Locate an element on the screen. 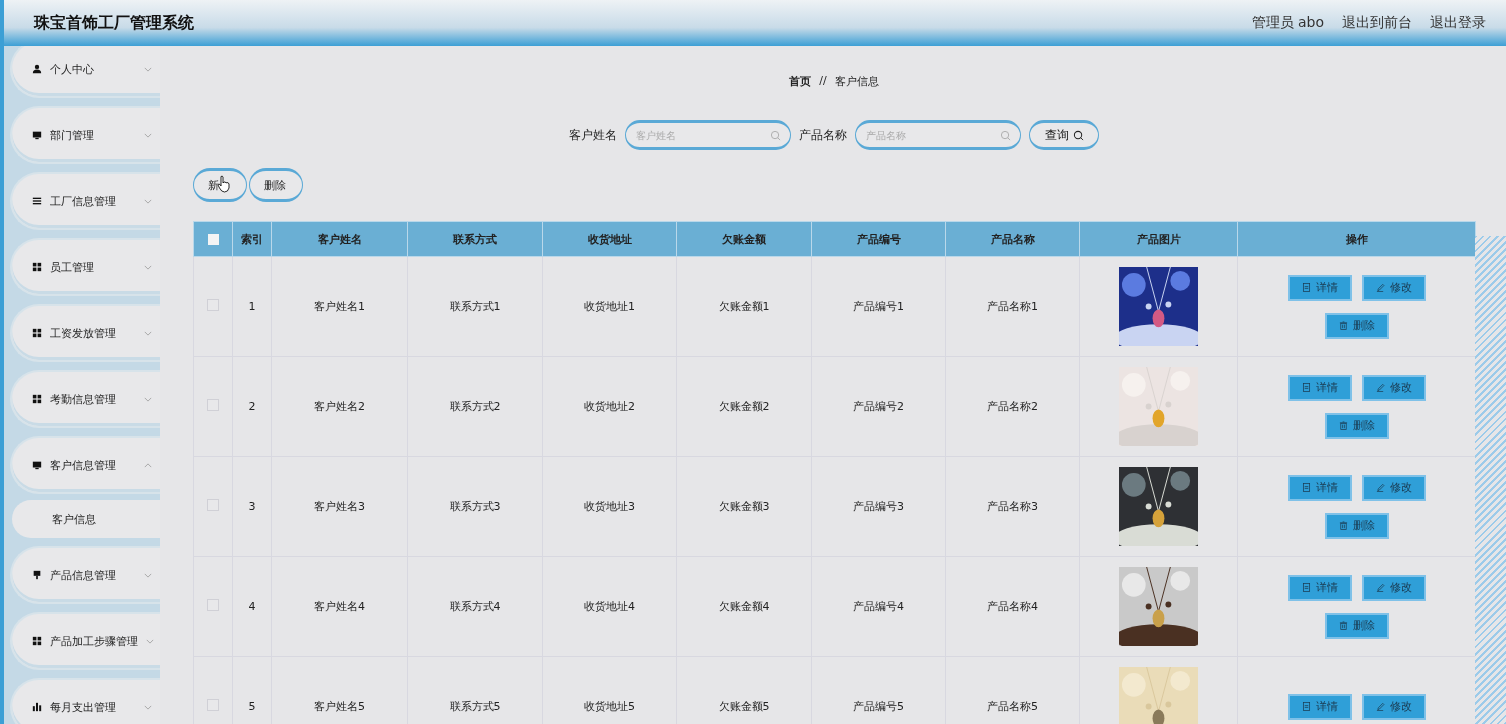 The width and height of the screenshot is (1506, 724). table-cell: 产品名称2 is located at coordinates (1012, 406).